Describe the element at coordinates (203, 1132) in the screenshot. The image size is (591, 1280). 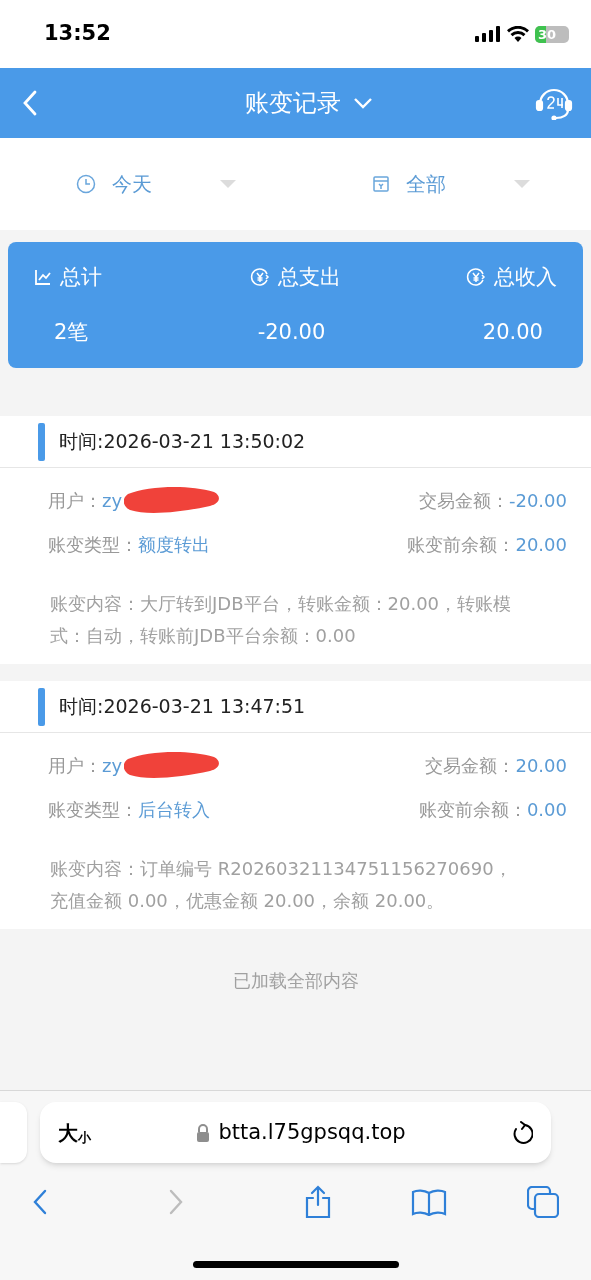
I see `lock-icon` at that location.